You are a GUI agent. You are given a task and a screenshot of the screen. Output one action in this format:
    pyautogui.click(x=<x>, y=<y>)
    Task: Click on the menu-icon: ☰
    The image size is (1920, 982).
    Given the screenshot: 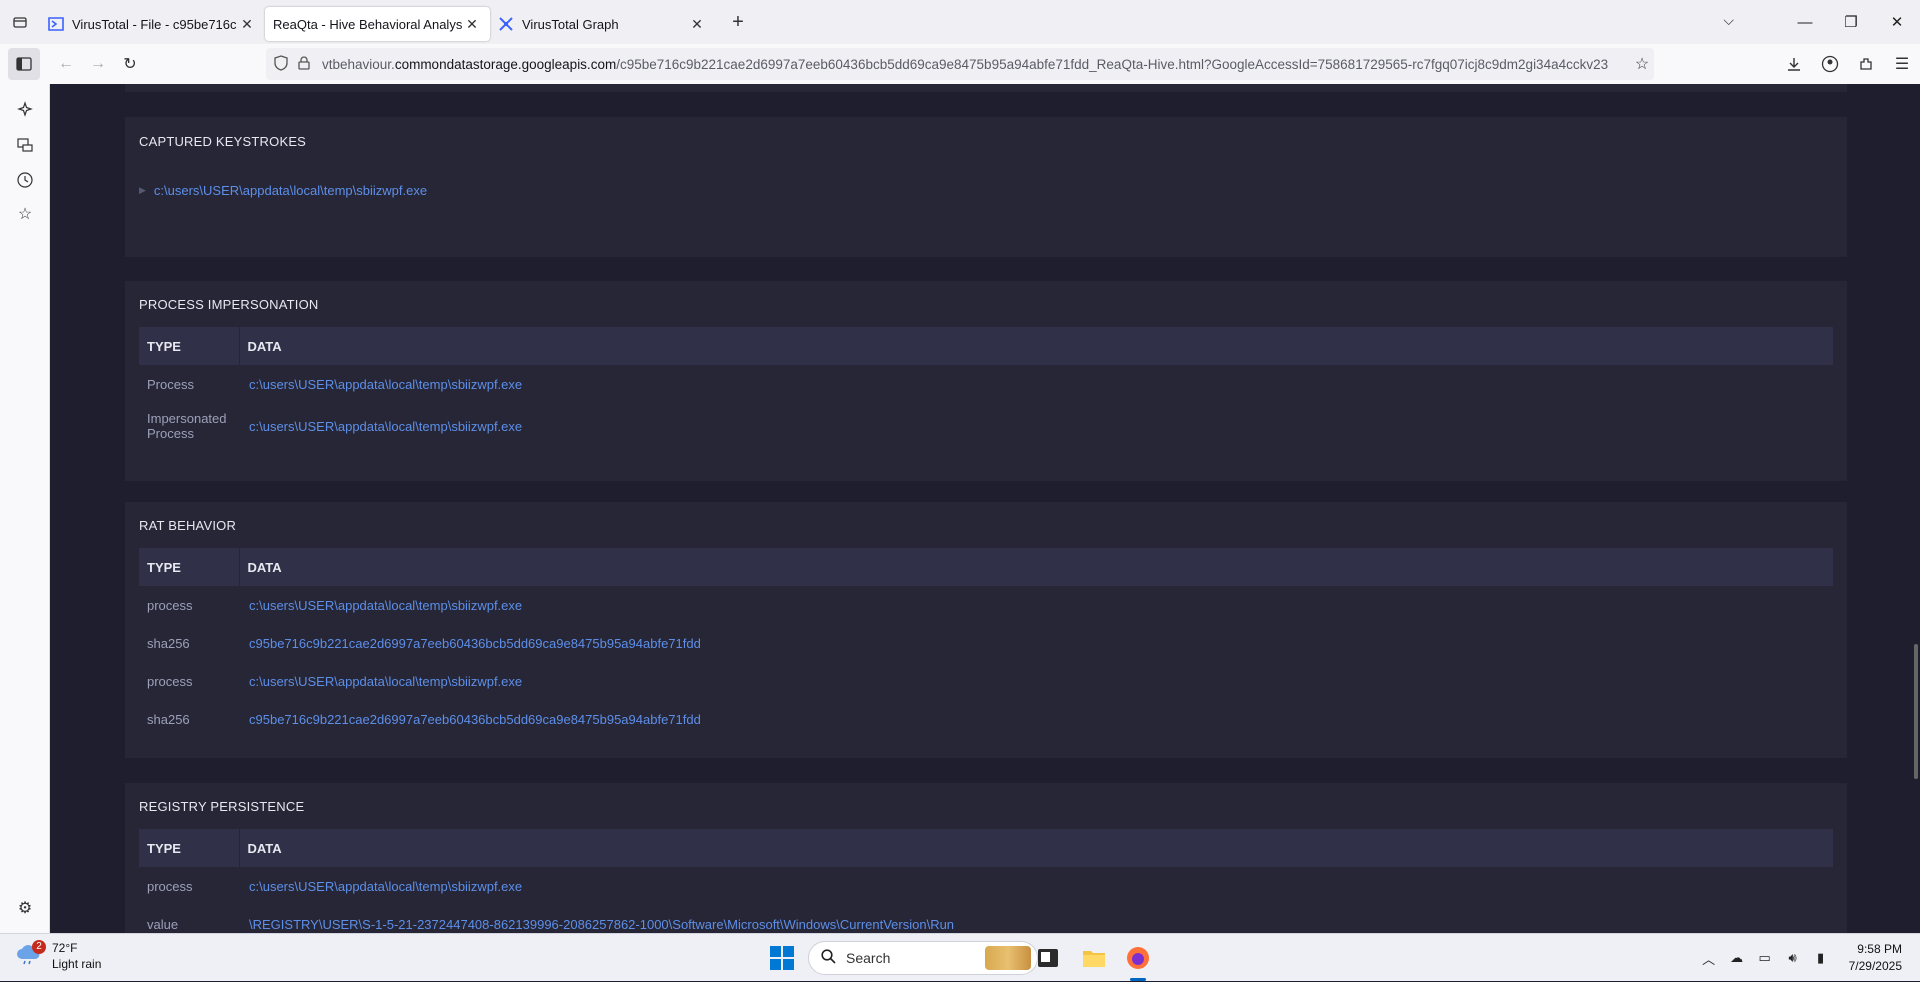 What is the action you would take?
    pyautogui.click(x=1902, y=64)
    